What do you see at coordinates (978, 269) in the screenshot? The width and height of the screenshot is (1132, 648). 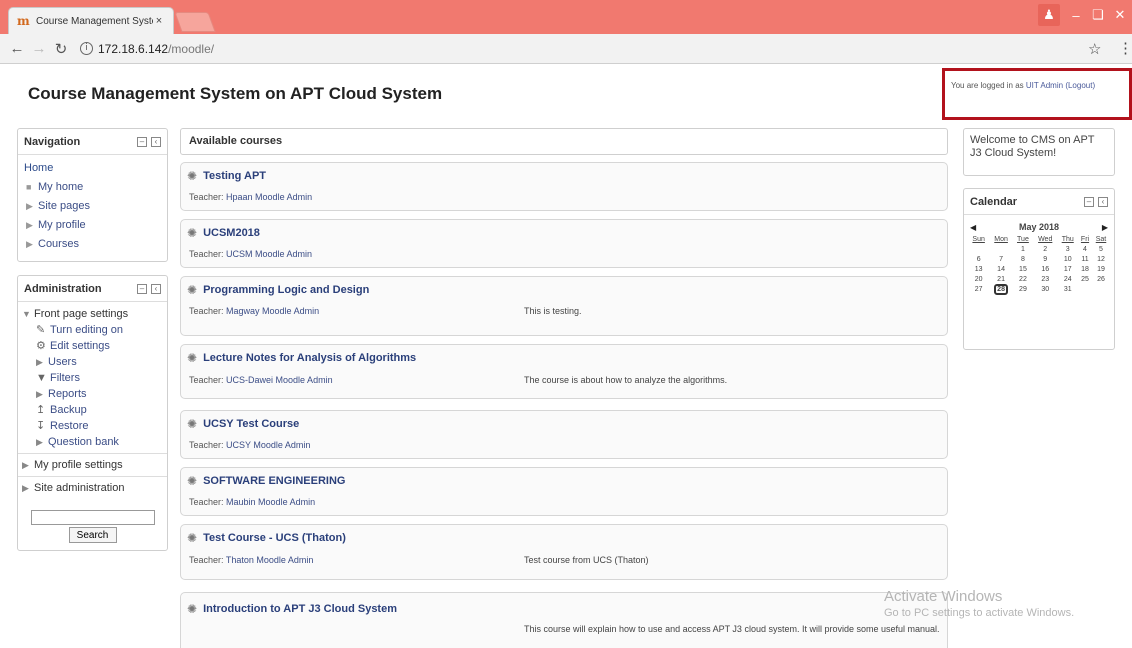 I see `calendar-day: 13` at bounding box center [978, 269].